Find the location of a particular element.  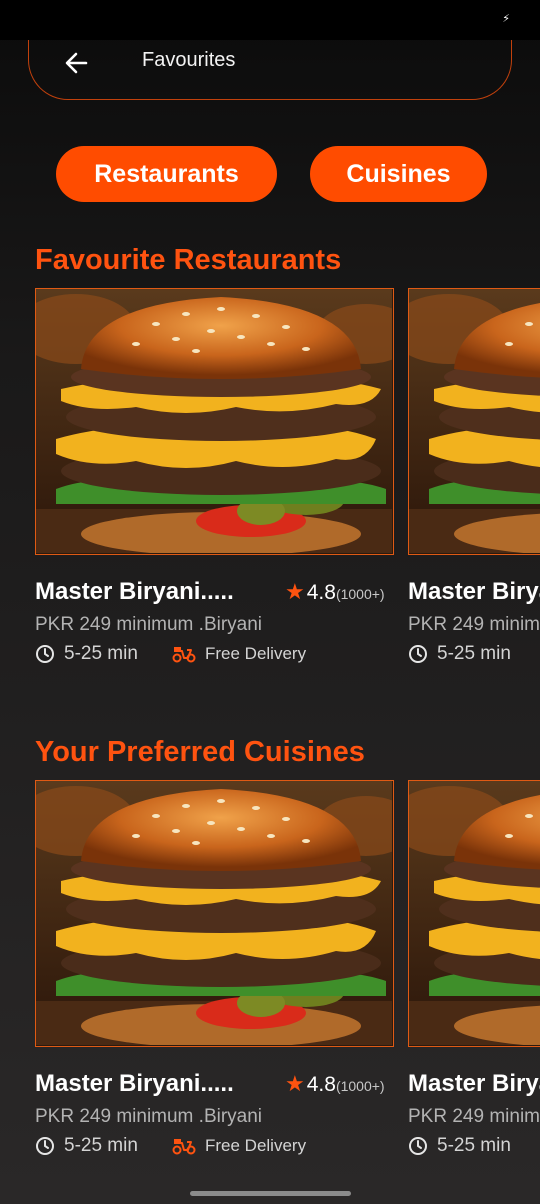

home-indicator is located at coordinates (270, 1193).